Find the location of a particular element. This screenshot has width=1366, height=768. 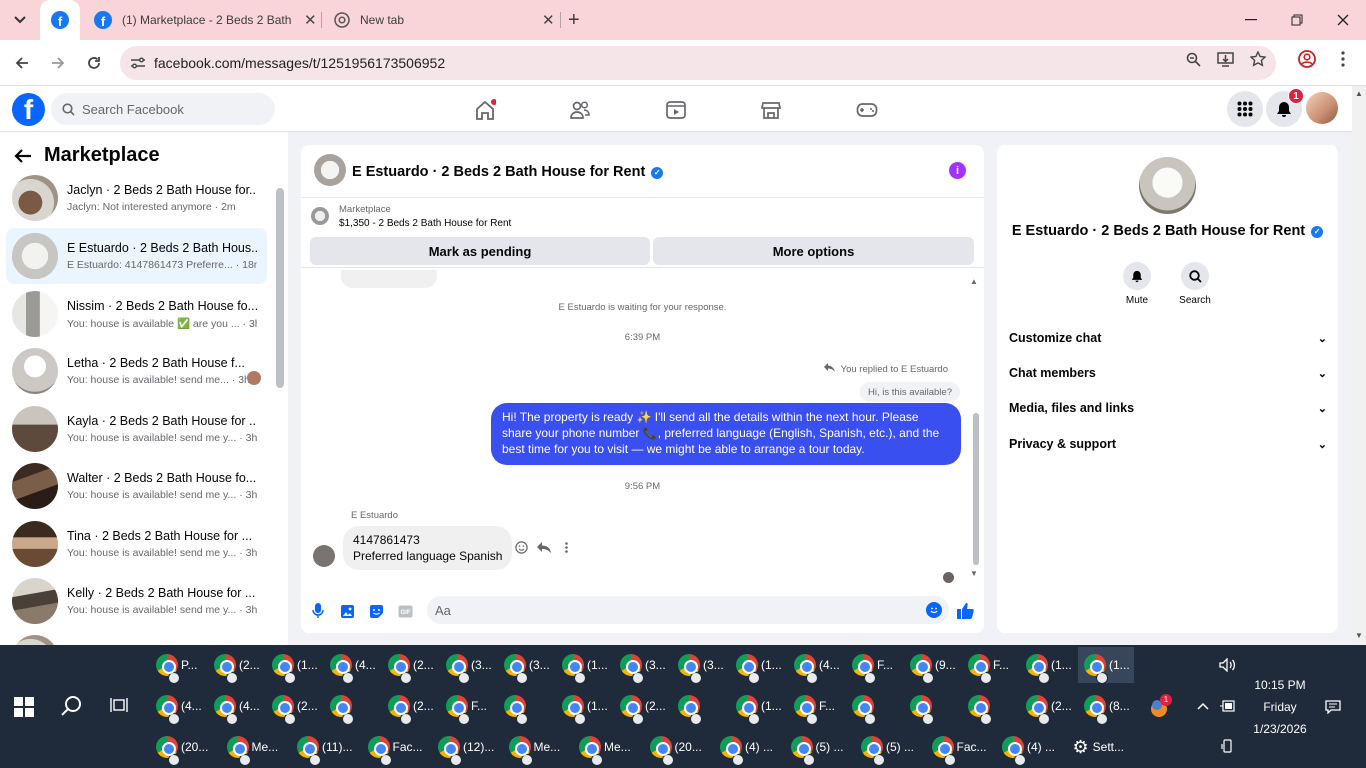

phone-link-icon is located at coordinates (1227, 747).